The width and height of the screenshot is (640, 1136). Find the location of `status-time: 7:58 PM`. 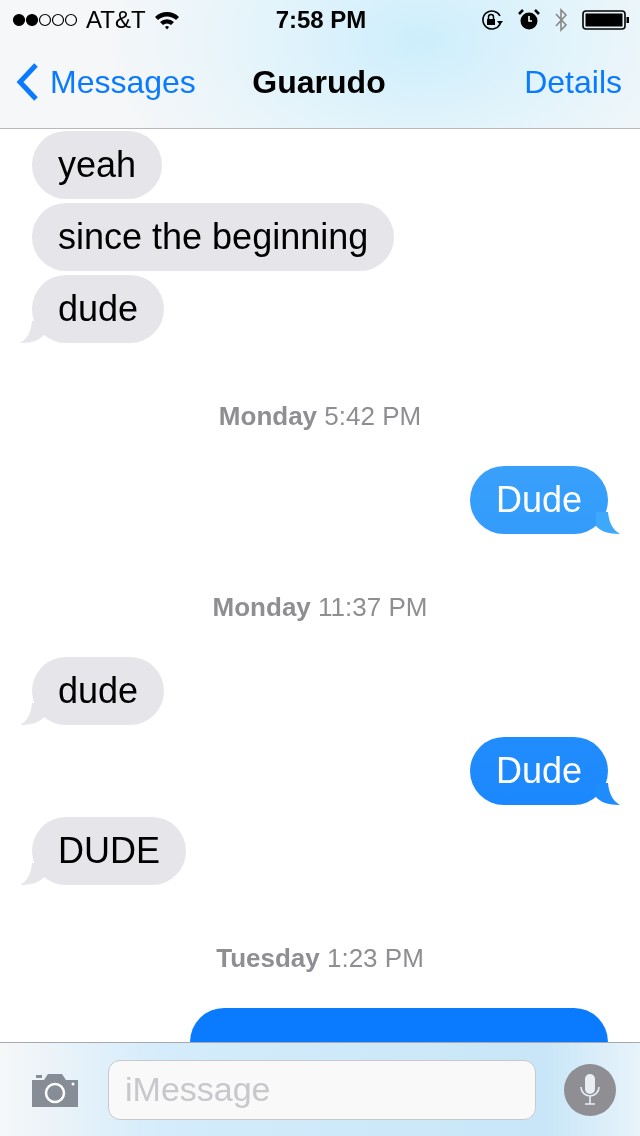

status-time: 7:58 PM is located at coordinates (321, 20).